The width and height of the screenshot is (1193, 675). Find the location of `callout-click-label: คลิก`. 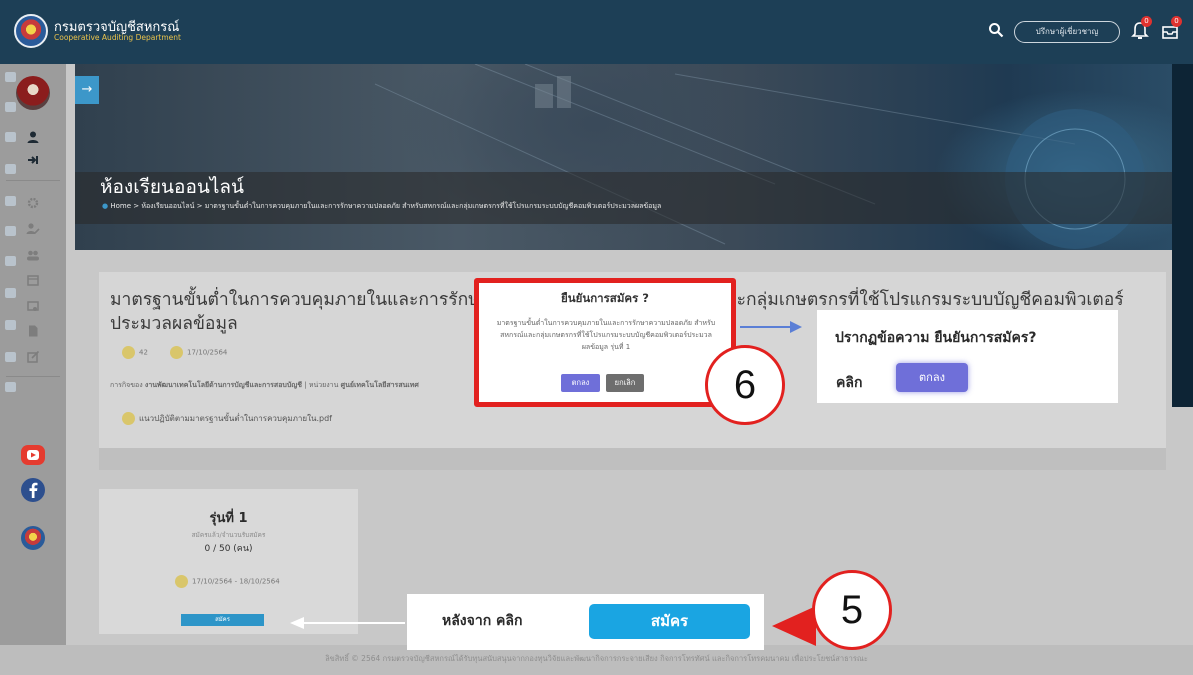

callout-click-label: คลิก is located at coordinates (849, 383).